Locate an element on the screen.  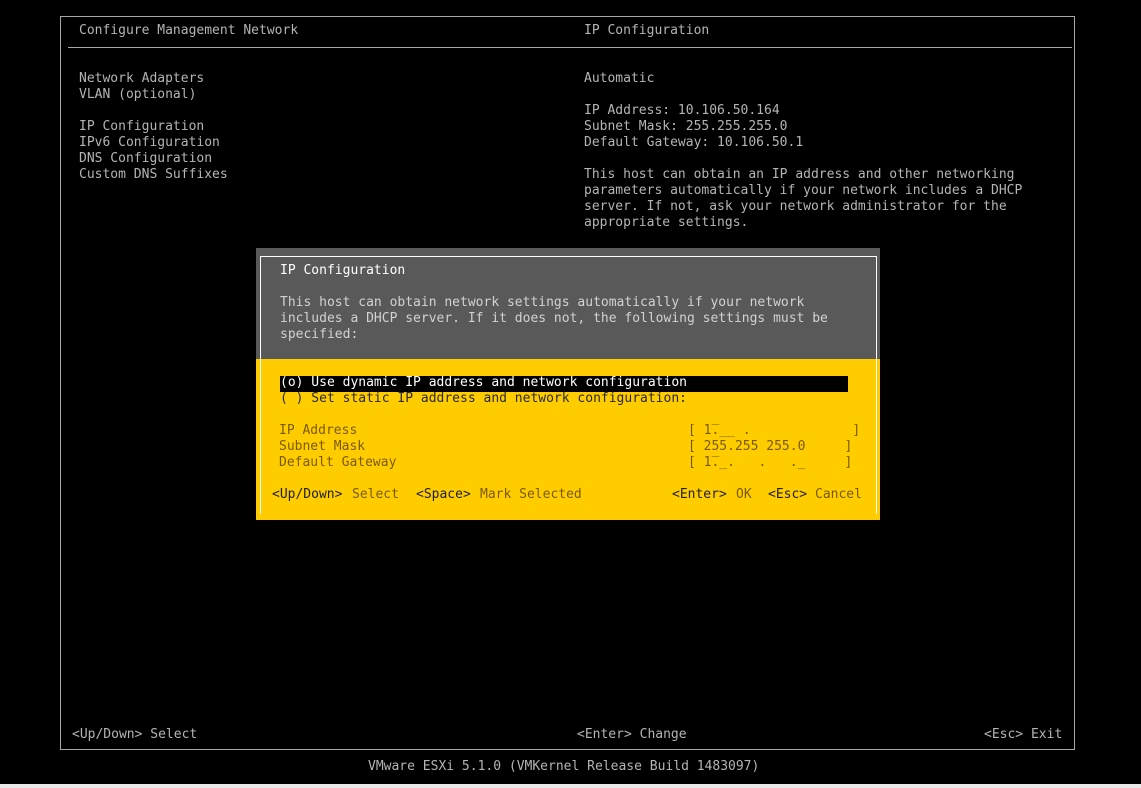
subnet-mask-info: Subnet Mask: 255.255.255.0 is located at coordinates (686, 126).